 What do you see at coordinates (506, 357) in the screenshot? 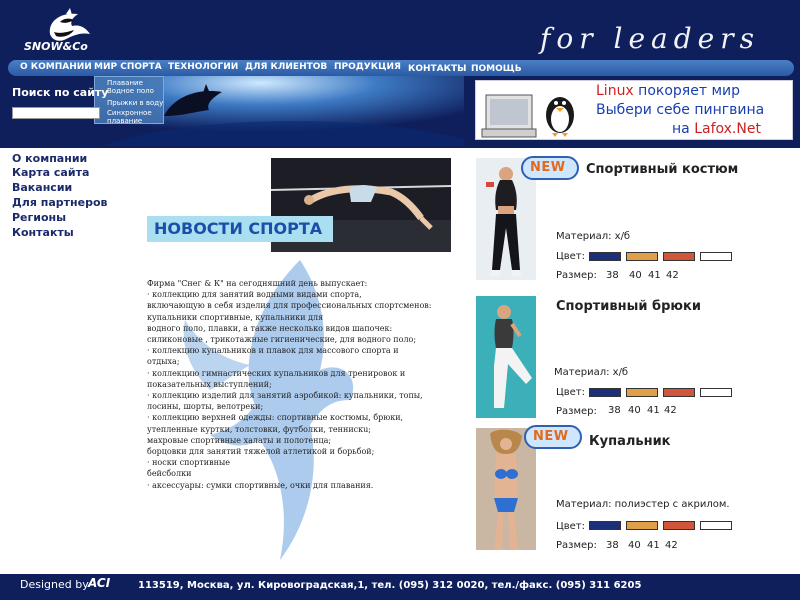
I see `product-photo-sport-pants` at bounding box center [506, 357].